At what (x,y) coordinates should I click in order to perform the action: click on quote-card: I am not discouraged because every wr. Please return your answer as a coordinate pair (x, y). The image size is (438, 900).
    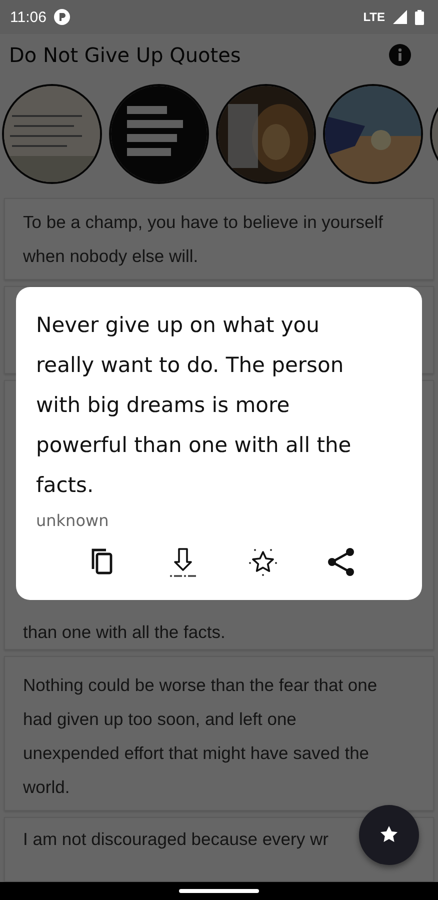
    Looking at the image, I should click on (219, 849).